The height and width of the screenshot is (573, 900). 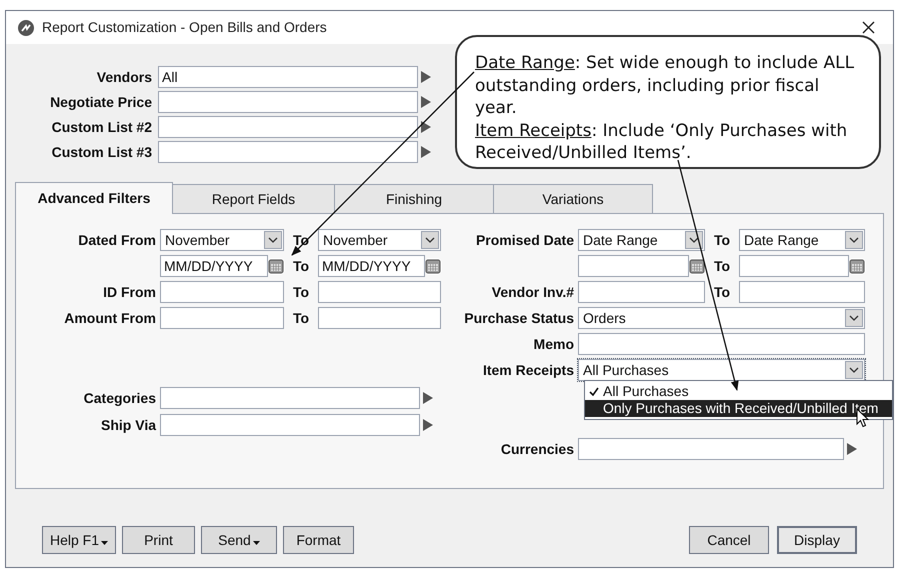 What do you see at coordinates (721, 318) in the screenshot?
I see `dropdown-field: Orders` at bounding box center [721, 318].